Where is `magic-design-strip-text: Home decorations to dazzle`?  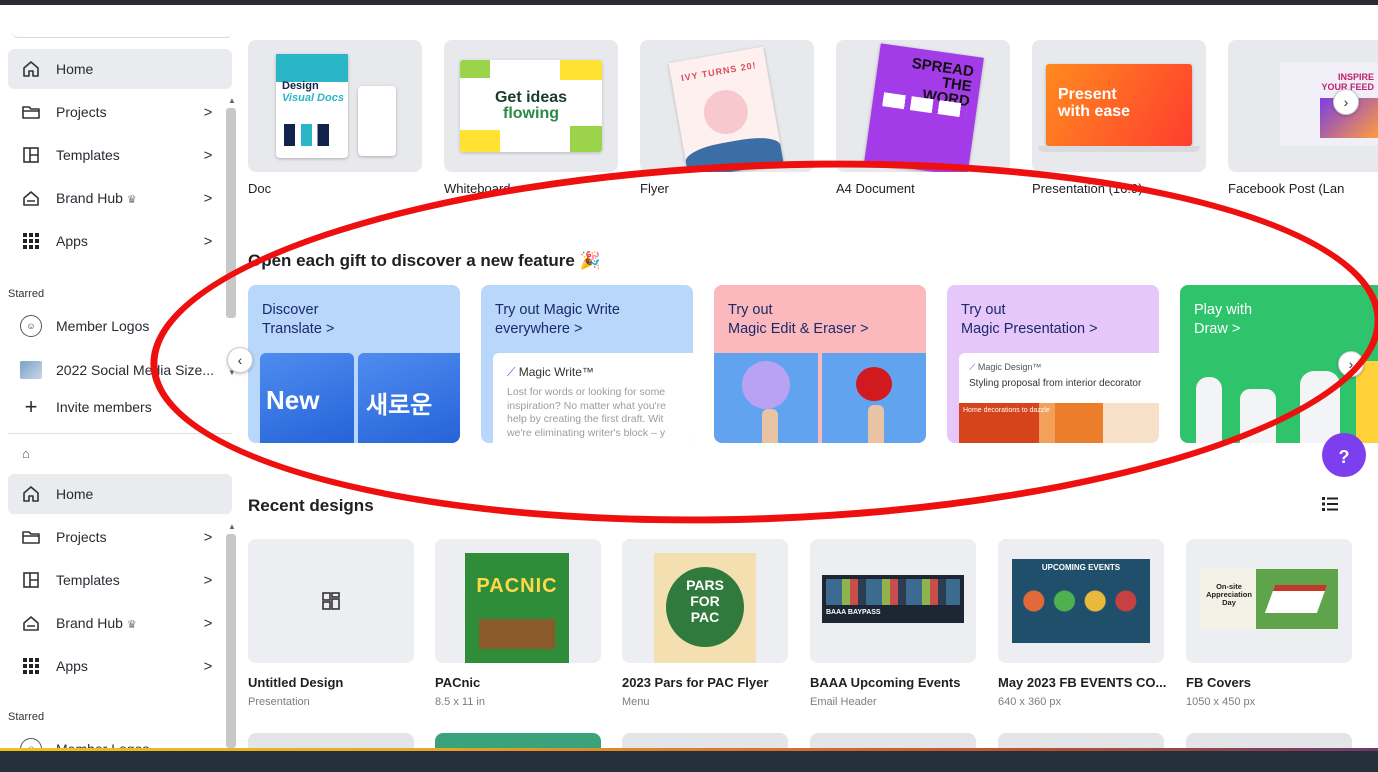
magic-design-strip-text: Home decorations to dazzle is located at coordinates (1006, 410).